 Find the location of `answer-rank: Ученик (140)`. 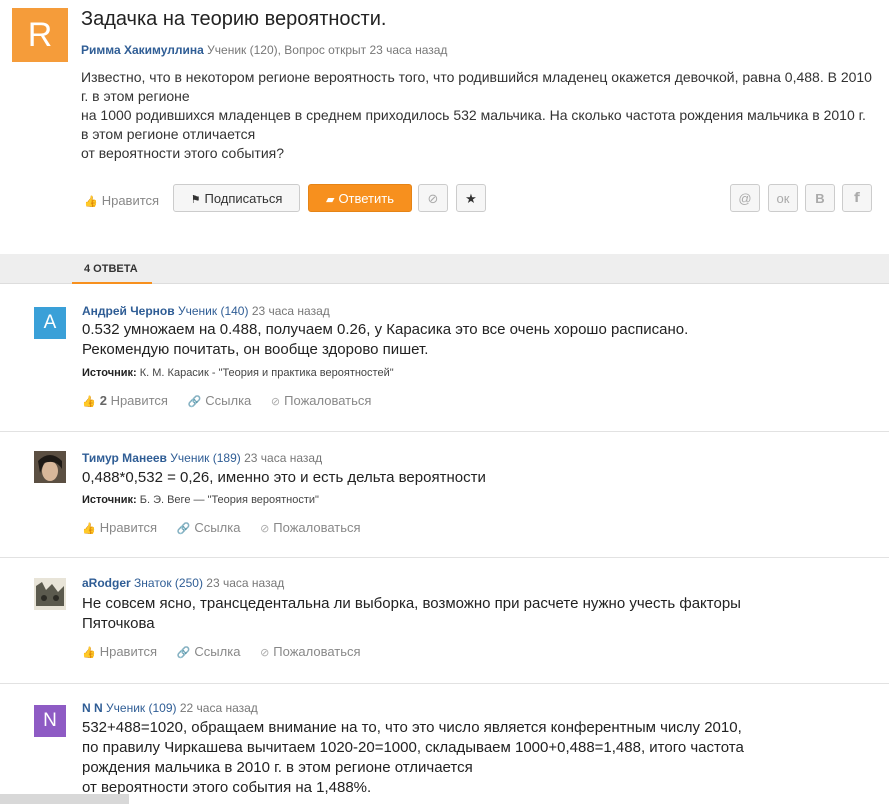

answer-rank: Ученик (140) is located at coordinates (213, 311).